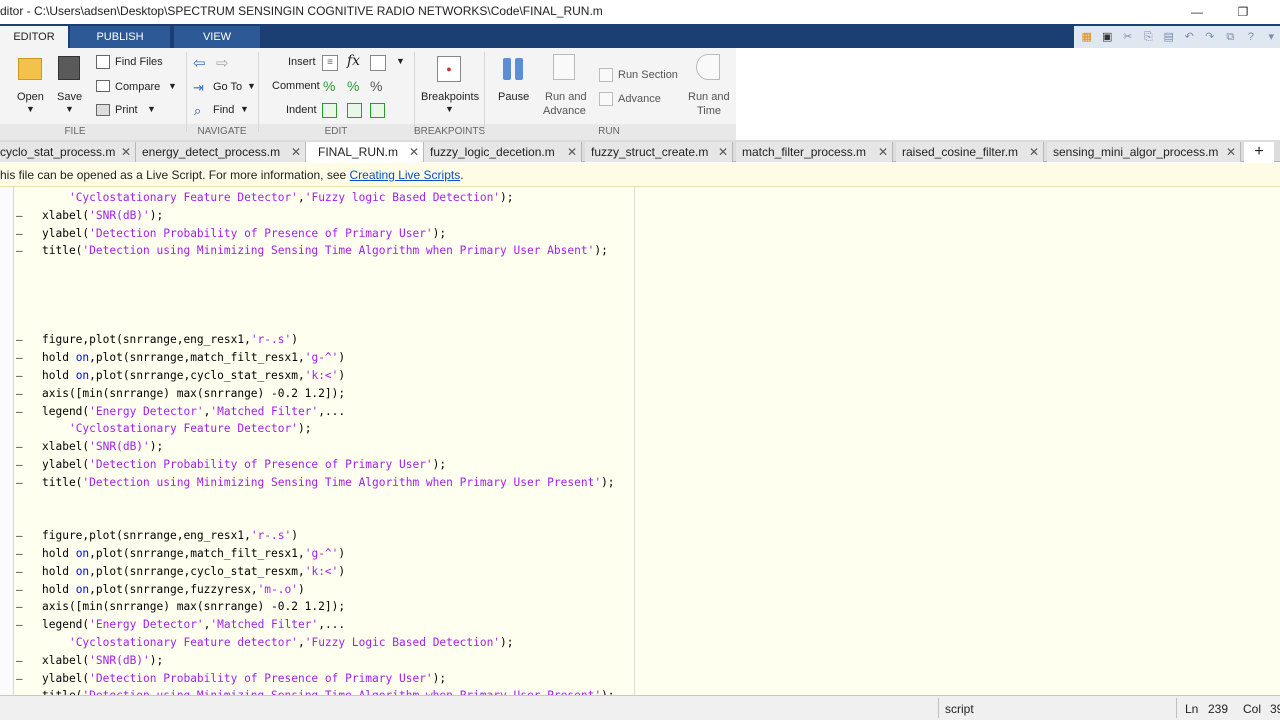  What do you see at coordinates (227, 87) in the screenshot?
I see `goto-button: Go To` at bounding box center [227, 87].